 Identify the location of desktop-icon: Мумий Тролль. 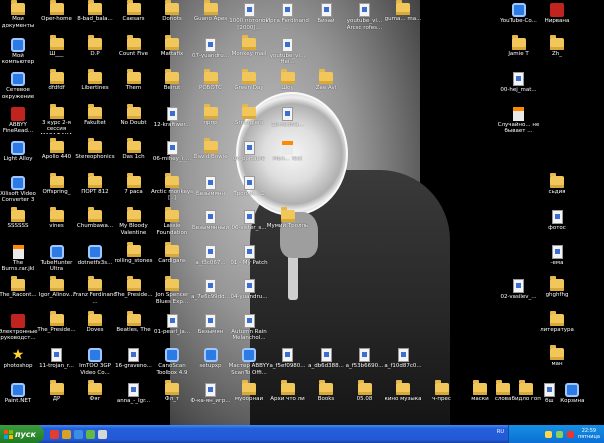
(287, 228).